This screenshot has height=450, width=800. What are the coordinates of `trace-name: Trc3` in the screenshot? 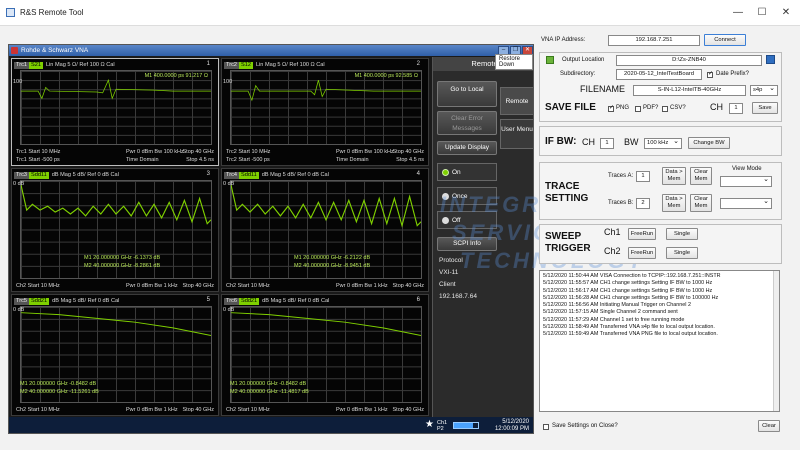 It's located at (21, 175).